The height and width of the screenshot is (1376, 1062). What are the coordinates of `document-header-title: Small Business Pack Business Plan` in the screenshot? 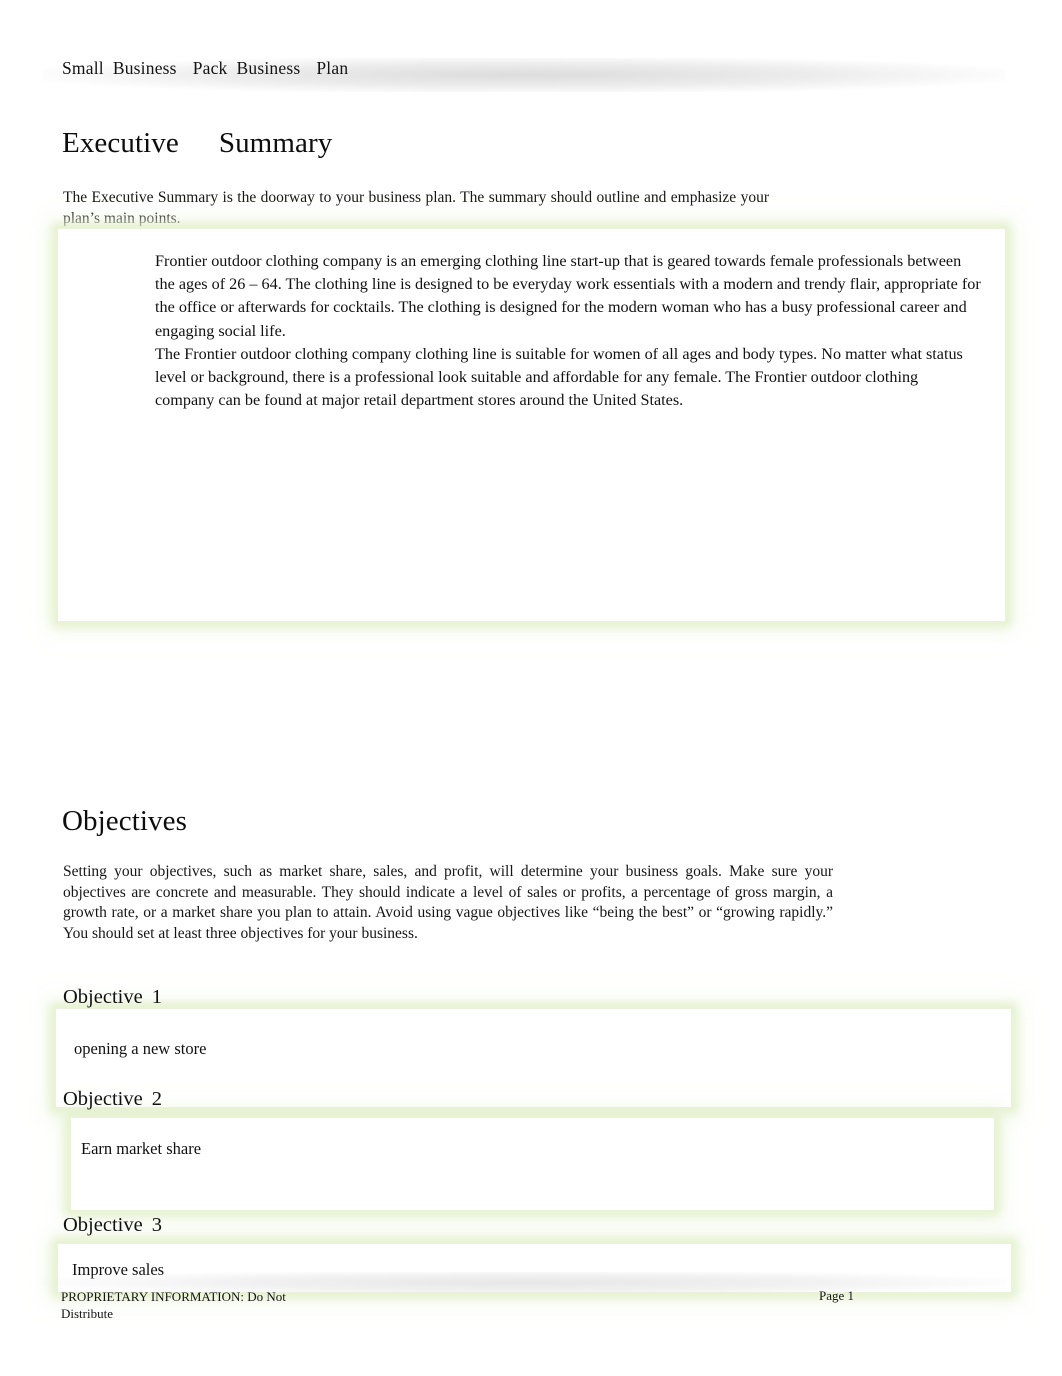 It's located at (205, 68).